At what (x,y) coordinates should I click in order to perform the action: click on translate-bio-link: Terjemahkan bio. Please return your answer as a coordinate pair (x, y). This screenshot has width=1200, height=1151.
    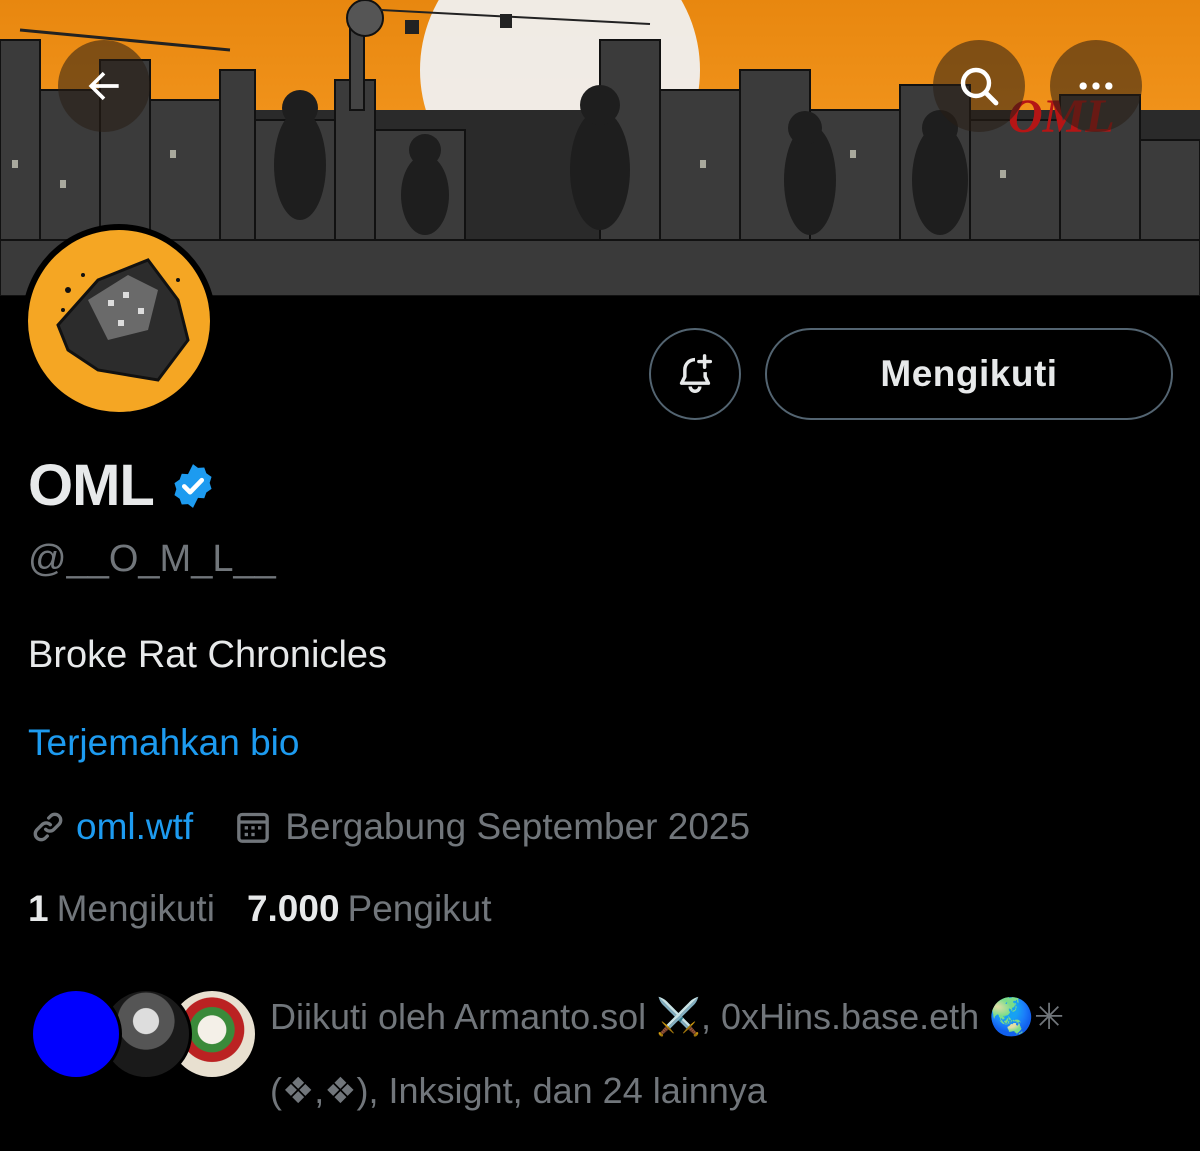
    Looking at the image, I should click on (163, 743).